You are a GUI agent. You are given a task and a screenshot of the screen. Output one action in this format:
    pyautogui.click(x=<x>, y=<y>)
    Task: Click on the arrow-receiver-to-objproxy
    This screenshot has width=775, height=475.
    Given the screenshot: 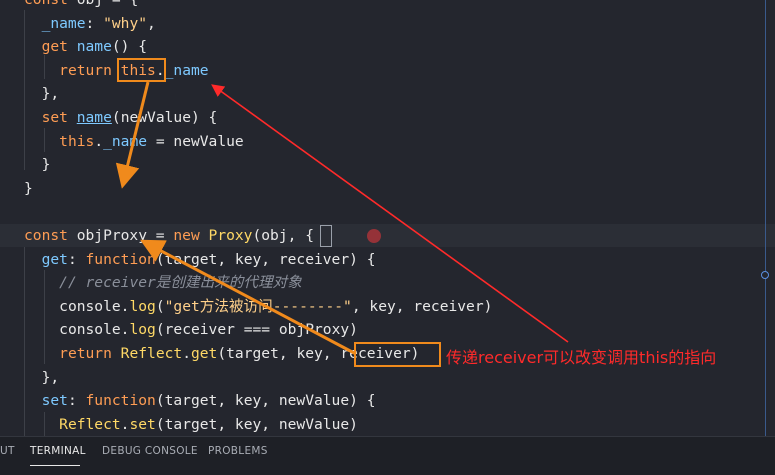 What is the action you would take?
    pyautogui.click(x=248, y=297)
    